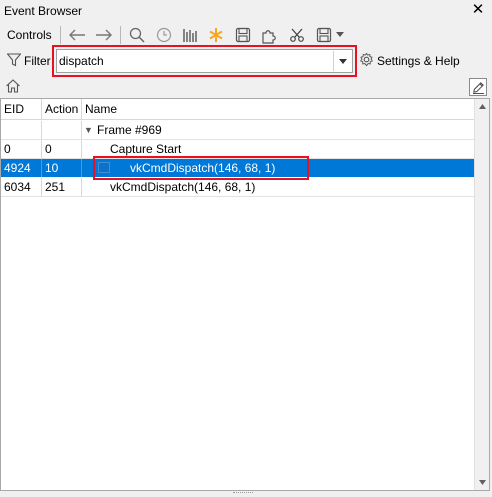 The height and width of the screenshot is (497, 492). I want to click on gear-icon, so click(366, 61).